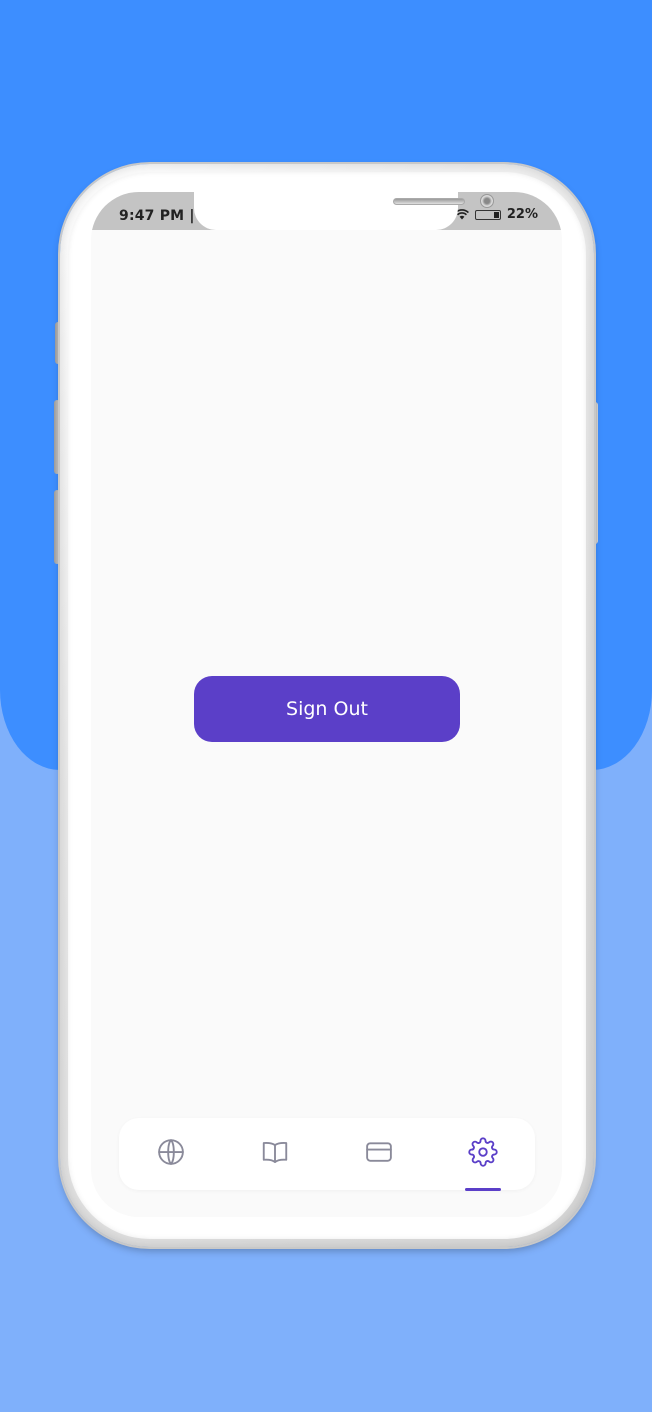 The width and height of the screenshot is (652, 1412). What do you see at coordinates (522, 214) in the screenshot?
I see `battery-percent: 22%` at bounding box center [522, 214].